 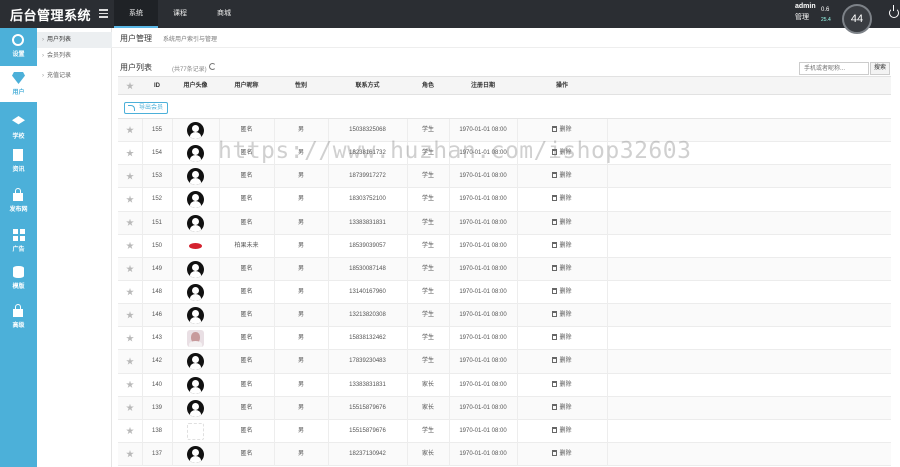 I want to click on table-row: 152 匿名 男 18303752100 学生 1970-01-01 08:00 删除, so click(x=504, y=200).